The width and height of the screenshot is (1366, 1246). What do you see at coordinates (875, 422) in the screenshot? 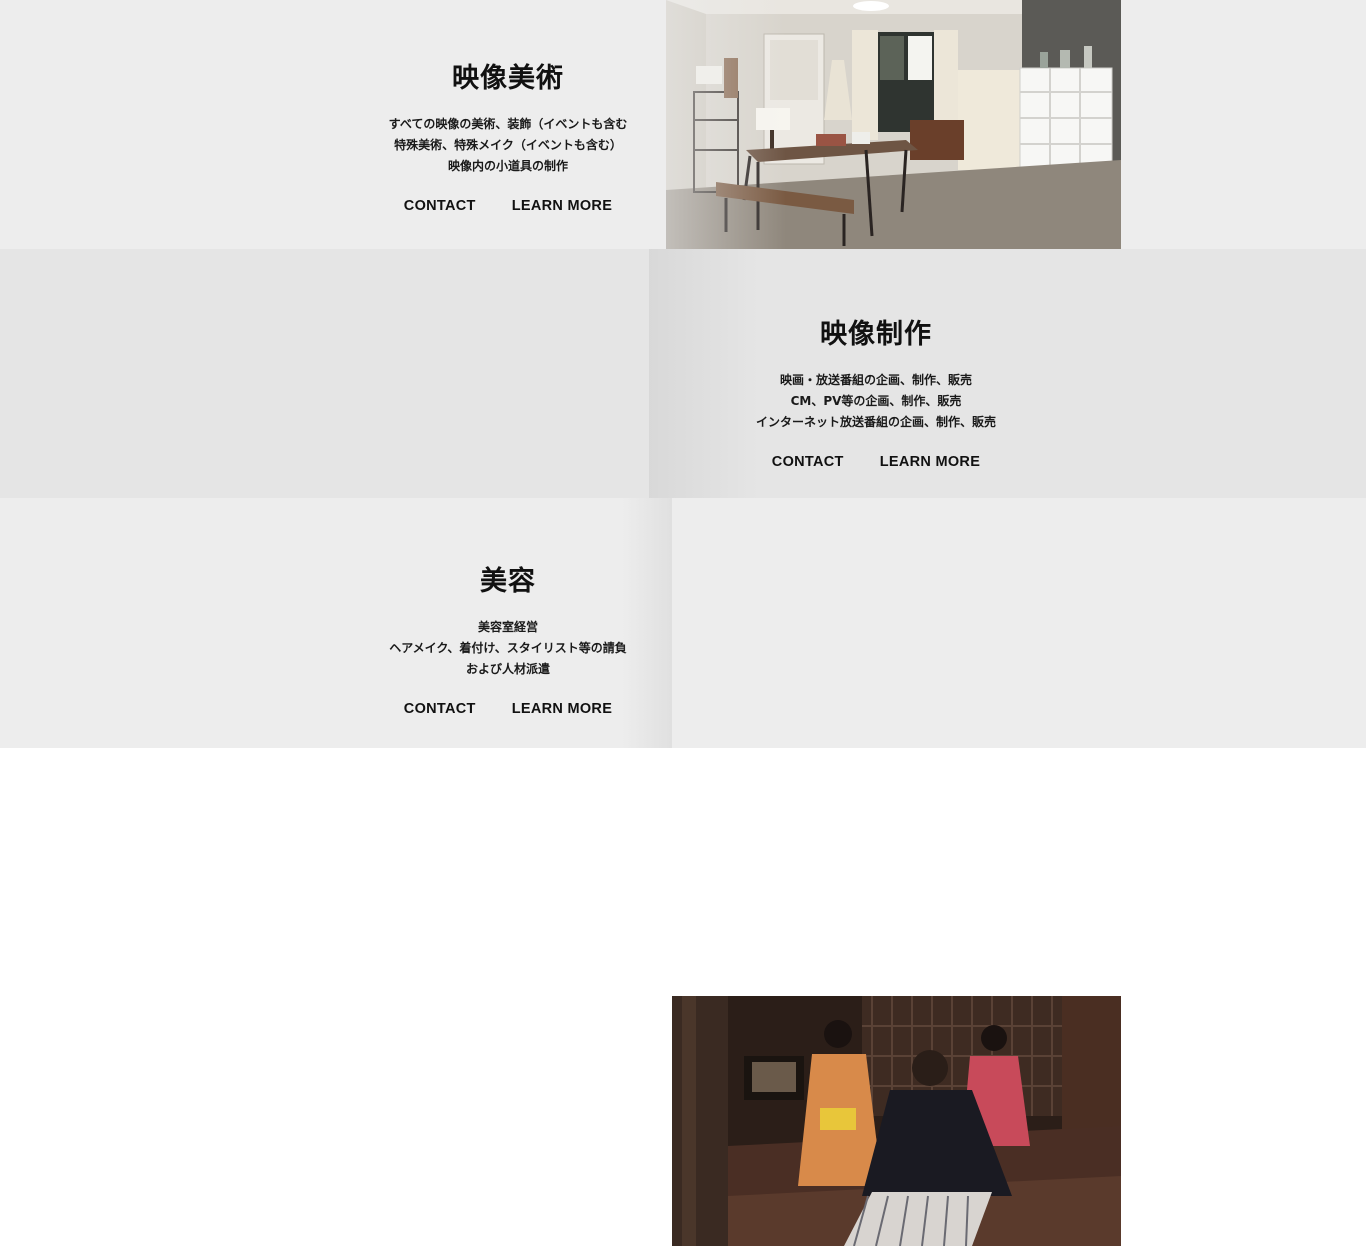
I see `description-line: インターネット放送番組の企画、制作、販売` at bounding box center [875, 422].